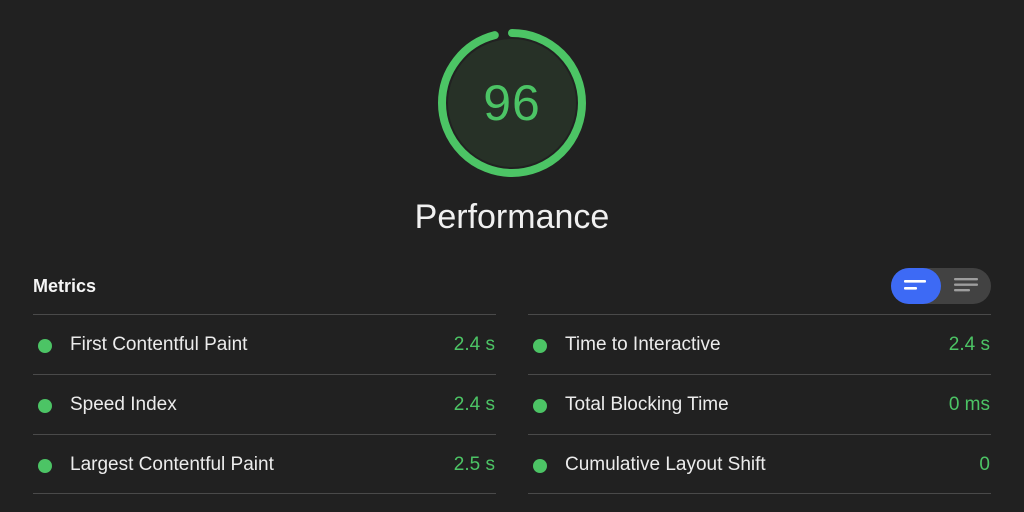 The image size is (1024, 512). What do you see at coordinates (759, 344) in the screenshot?
I see `metric-time-to-interactive: Time to Interactive 2.4 s` at bounding box center [759, 344].